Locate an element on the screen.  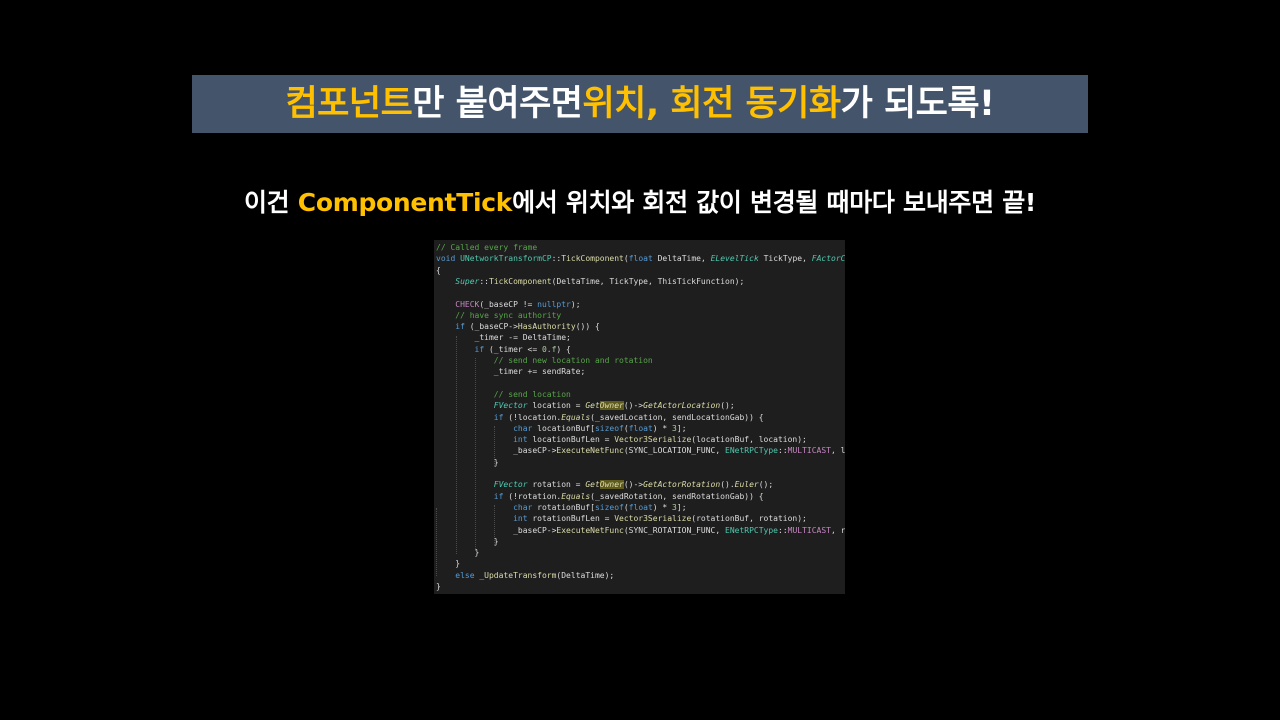
code-token: nullptr is located at coordinates (554, 304).